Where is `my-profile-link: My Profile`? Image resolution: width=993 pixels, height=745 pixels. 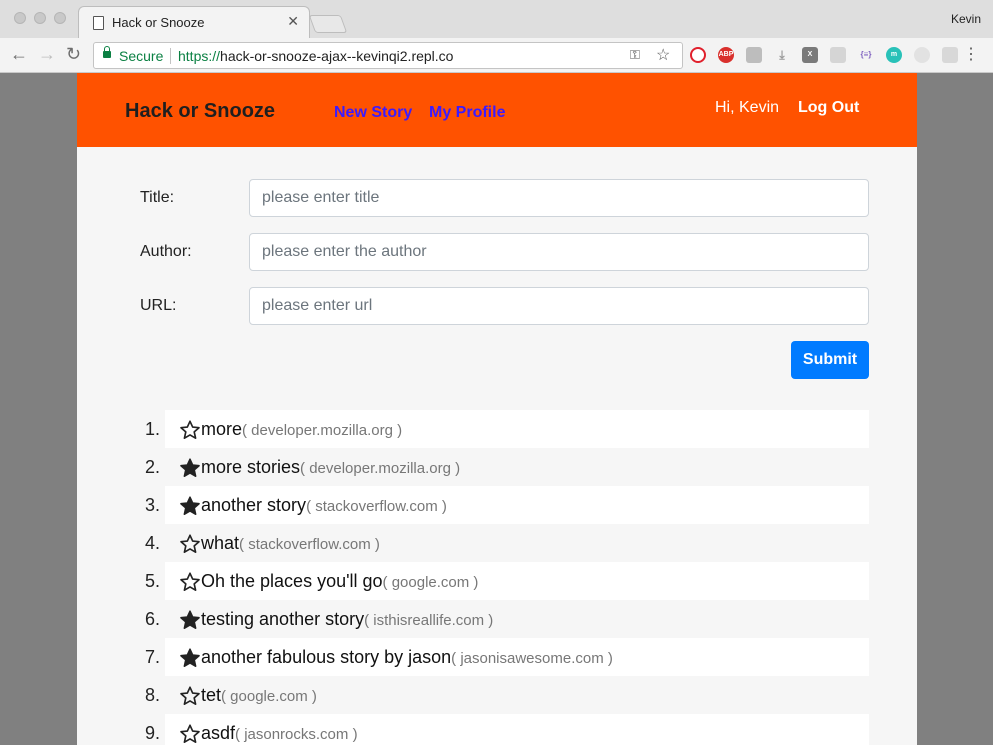
my-profile-link: My Profile is located at coordinates (467, 113).